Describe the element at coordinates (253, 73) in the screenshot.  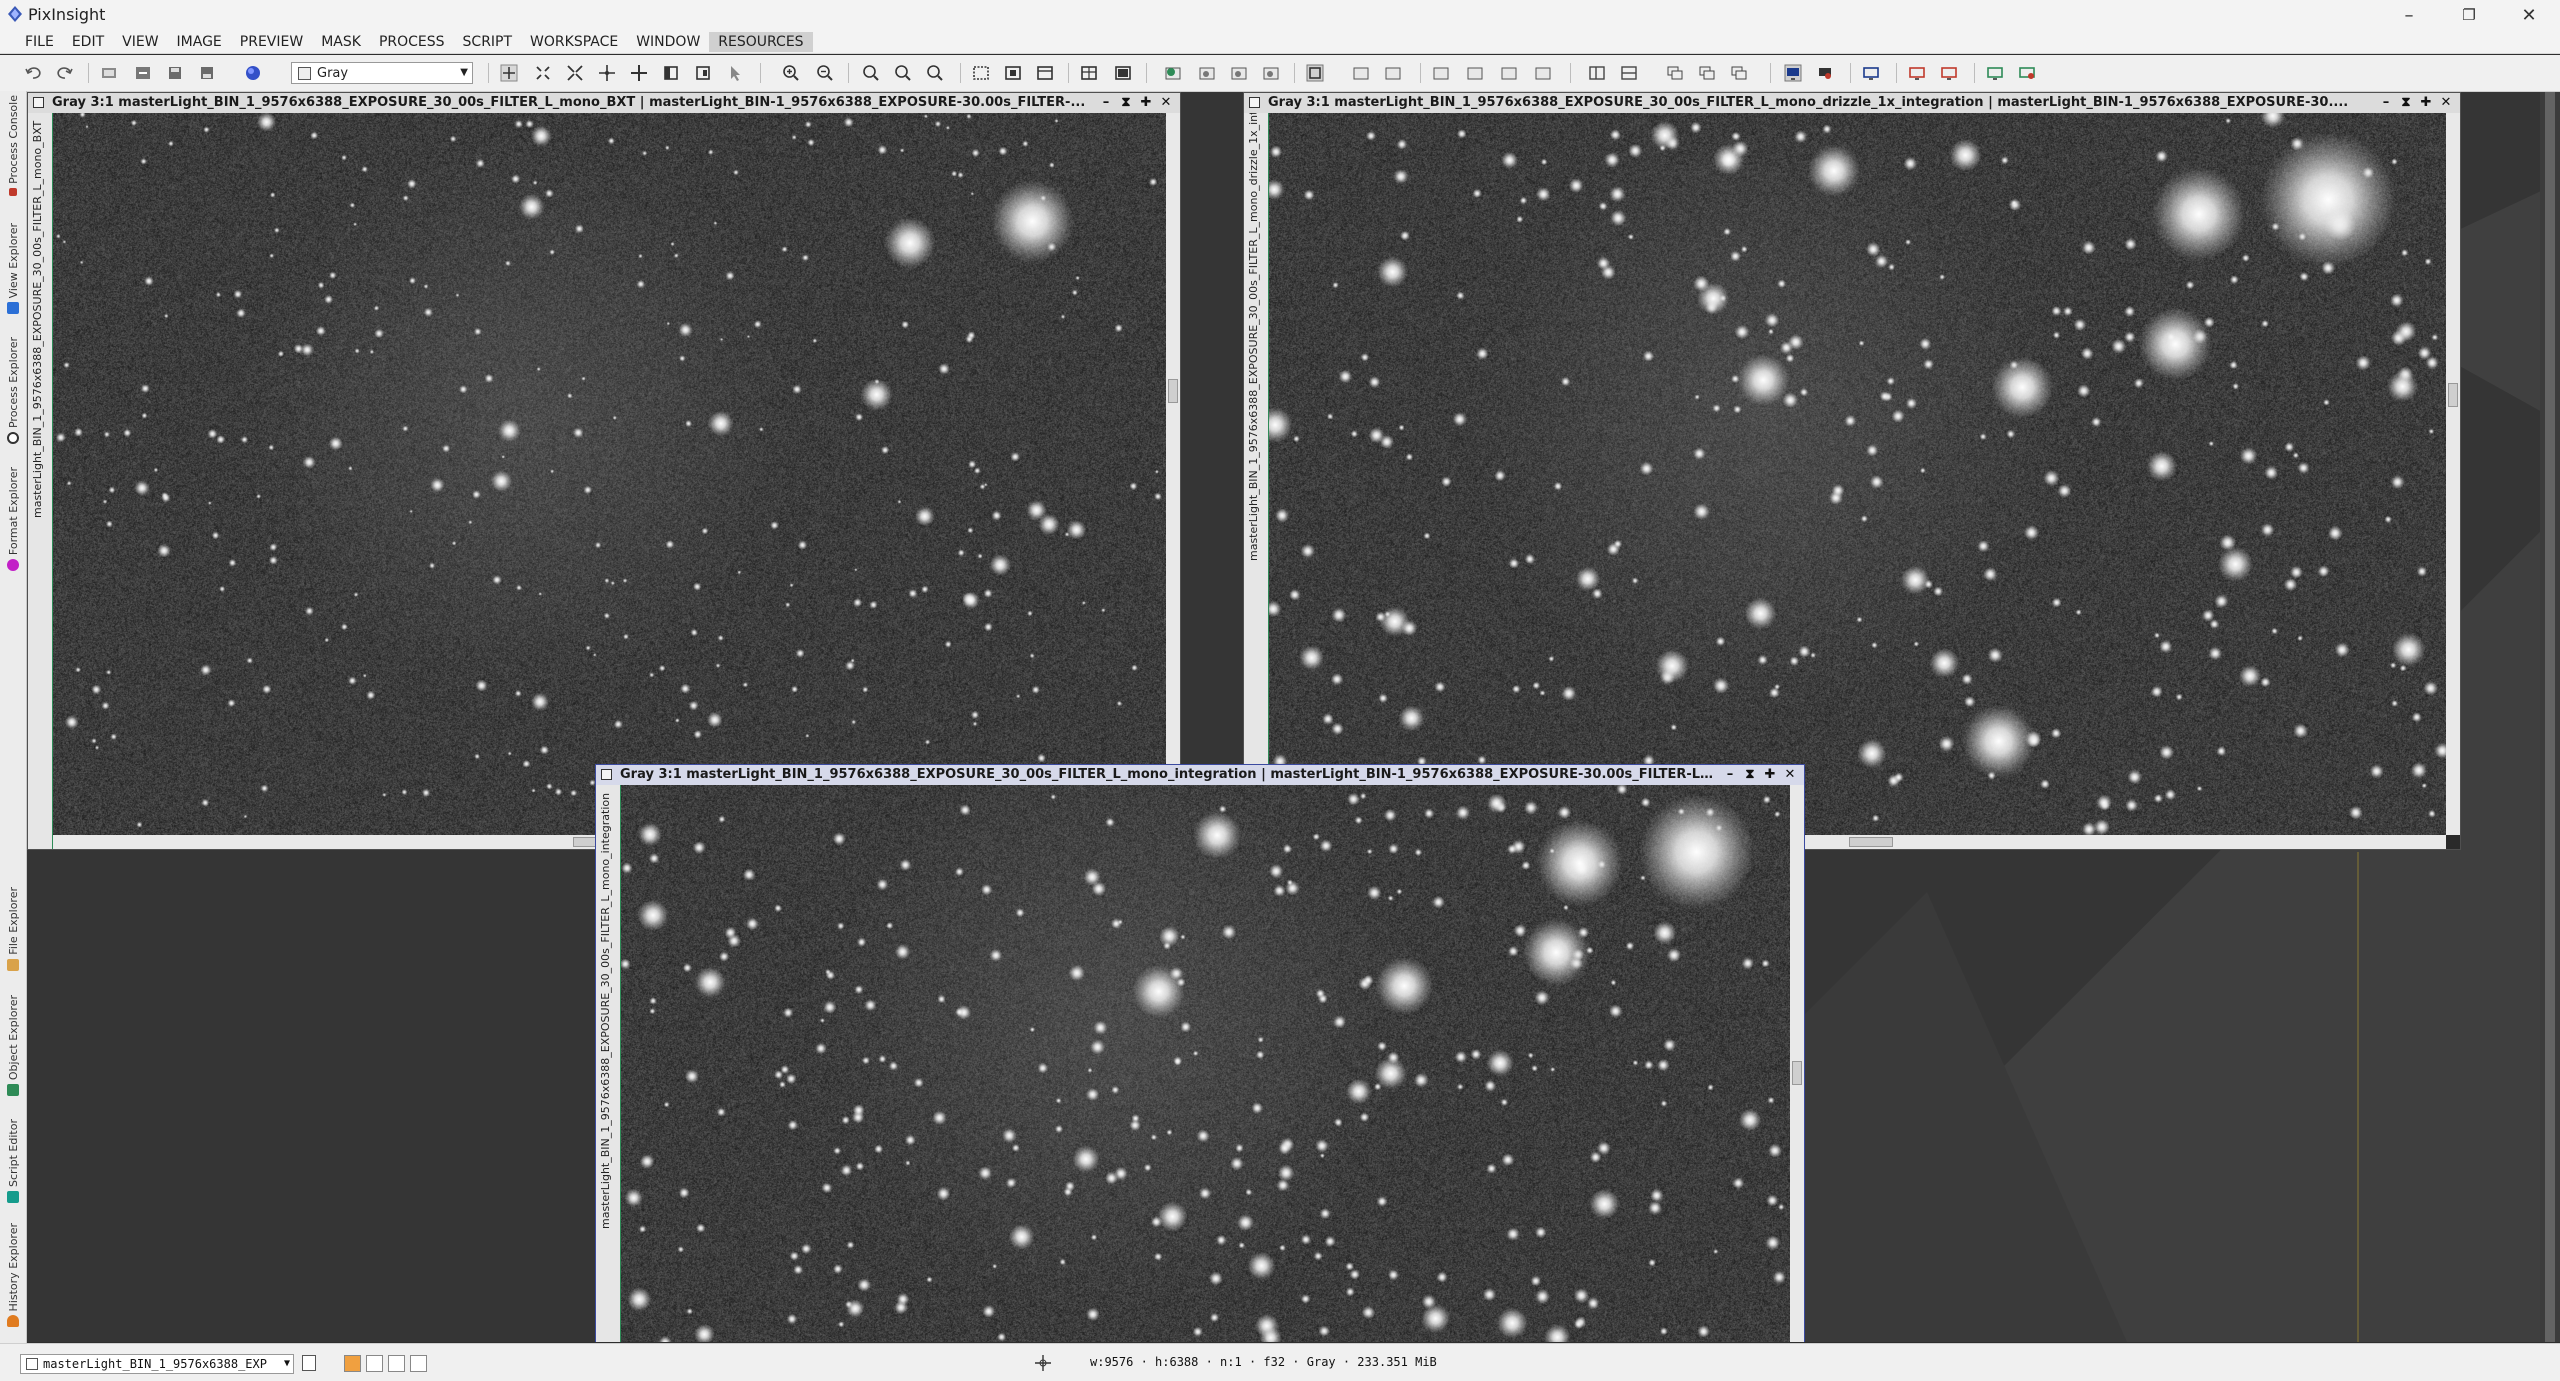
I see `color-management-button` at that location.